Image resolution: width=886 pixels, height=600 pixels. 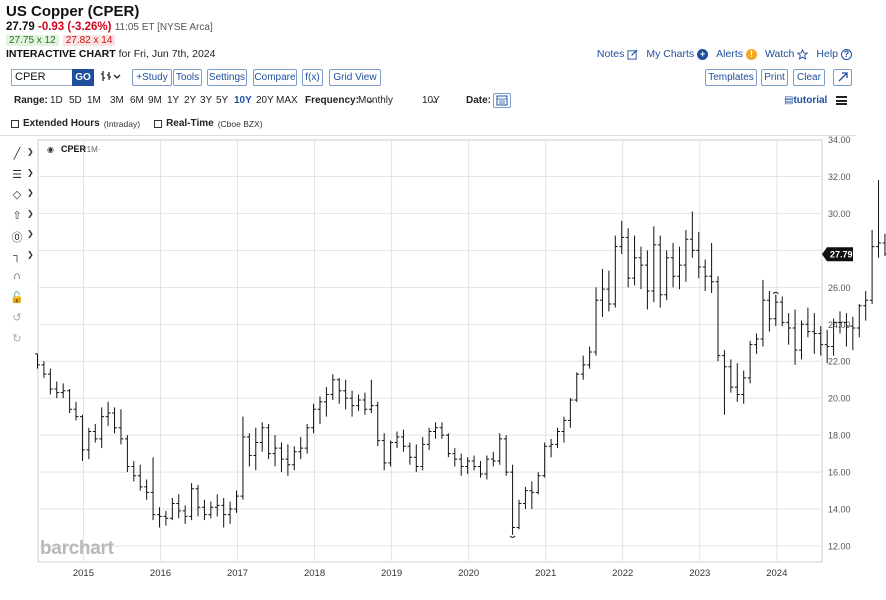 What do you see at coordinates (839, 473) in the screenshot?
I see `y-tick-label: 16.00` at bounding box center [839, 473].